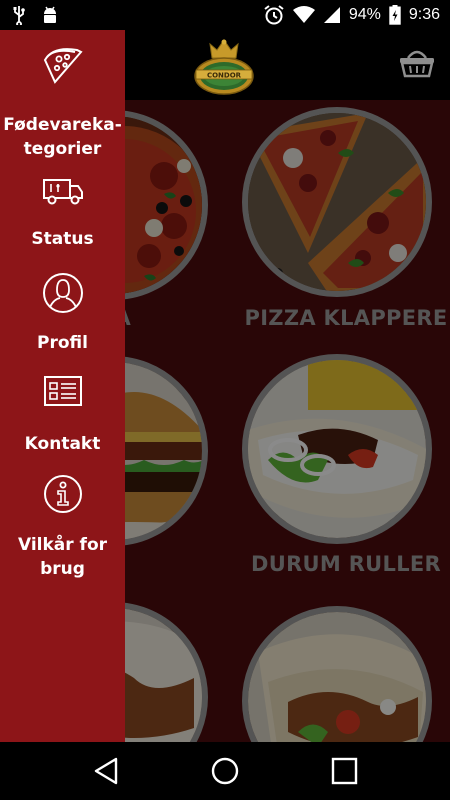 This screenshot has height=800, width=450. What do you see at coordinates (62, 527) in the screenshot?
I see `drawer-item-terms: Vilkår for brug` at bounding box center [62, 527].